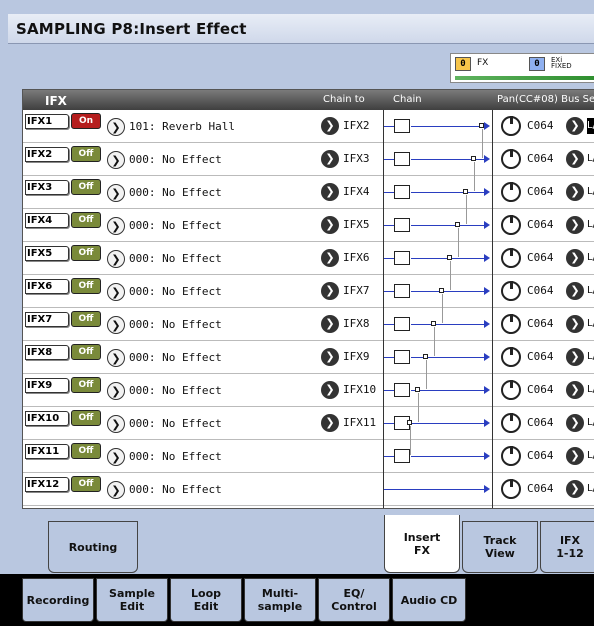 Image resolution: width=594 pixels, height=626 pixels. I want to click on chain-to-value: IFX4, so click(356, 191).